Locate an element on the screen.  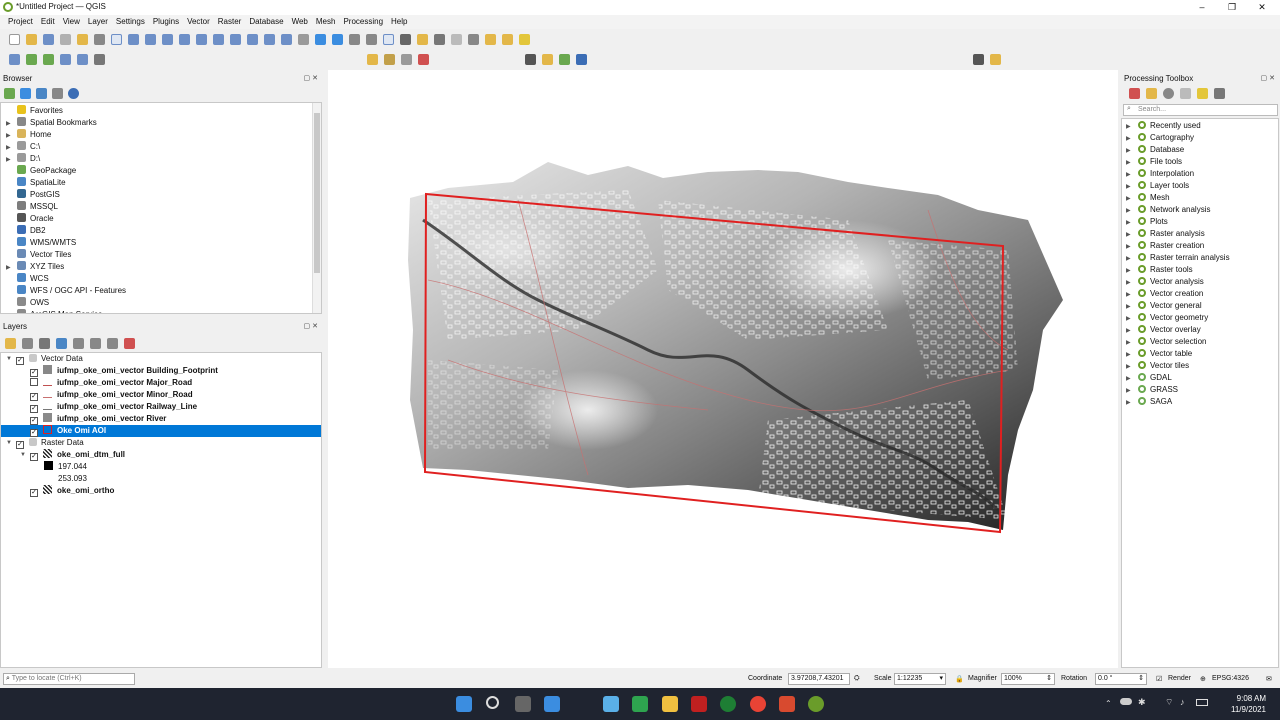
qgis-taskbar-icon is located at coordinates (816, 704).